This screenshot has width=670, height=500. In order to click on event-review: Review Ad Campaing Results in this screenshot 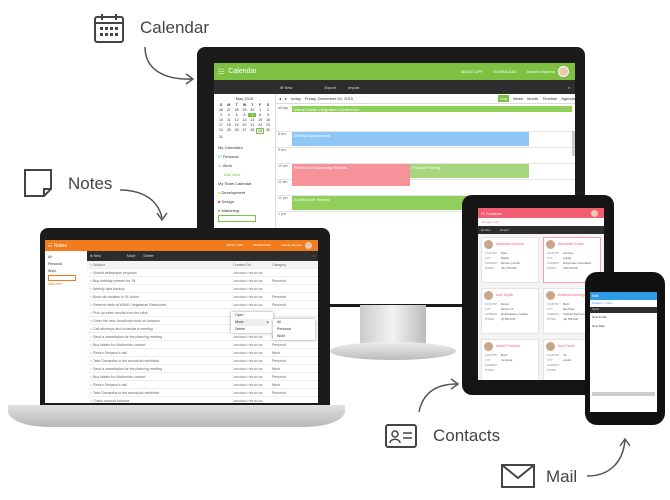, I will do `click(351, 175)`.